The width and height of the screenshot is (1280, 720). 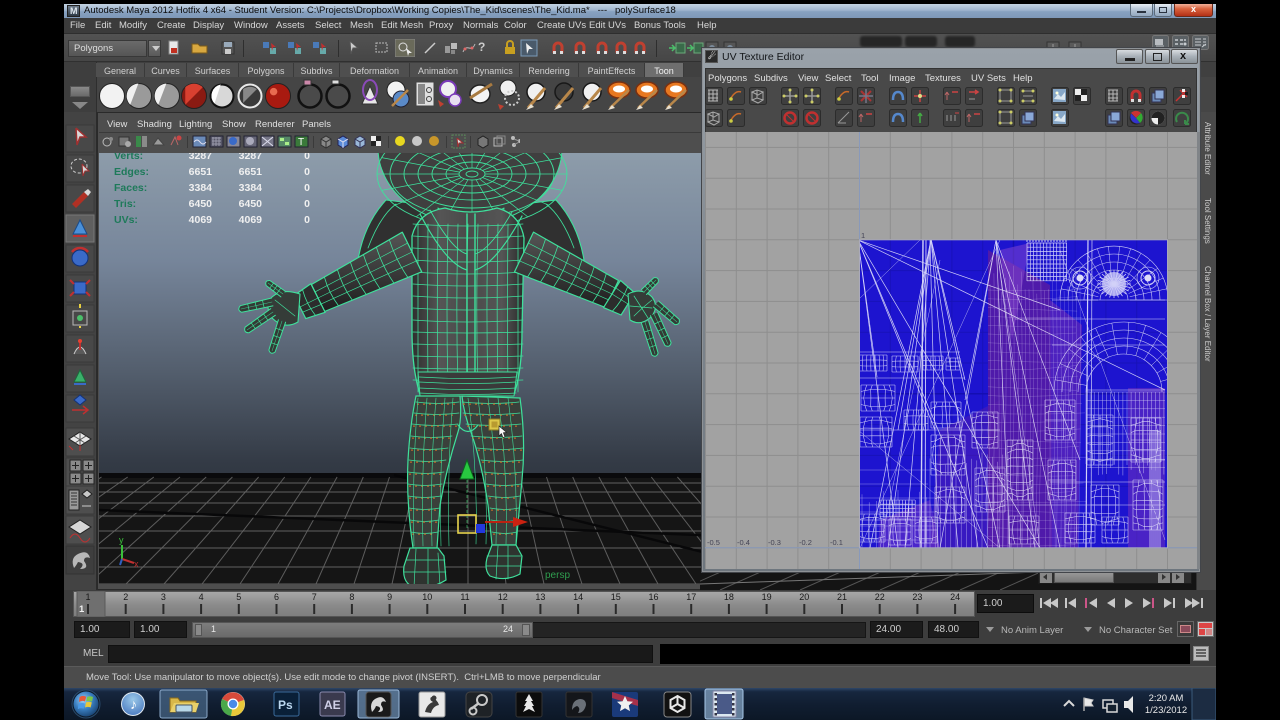 What do you see at coordinates (389, 597) in the screenshot?
I see `svg-text: 9` at bounding box center [389, 597].